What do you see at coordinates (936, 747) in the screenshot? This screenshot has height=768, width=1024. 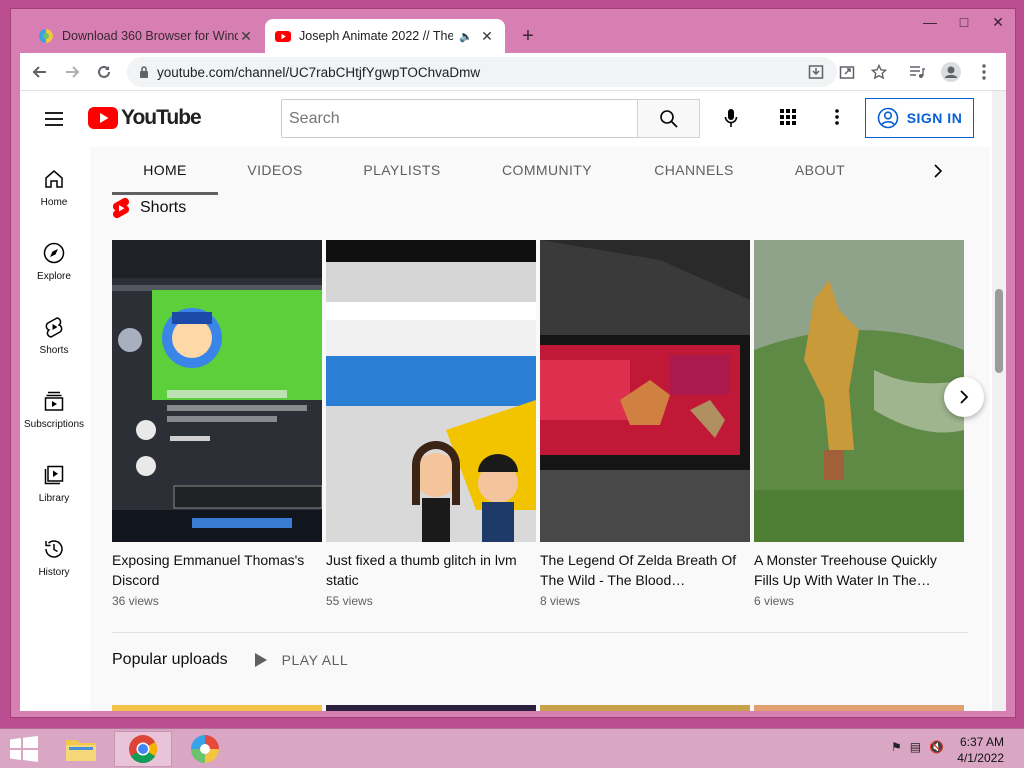 I see `volume-muted-icon: 🔇` at bounding box center [936, 747].